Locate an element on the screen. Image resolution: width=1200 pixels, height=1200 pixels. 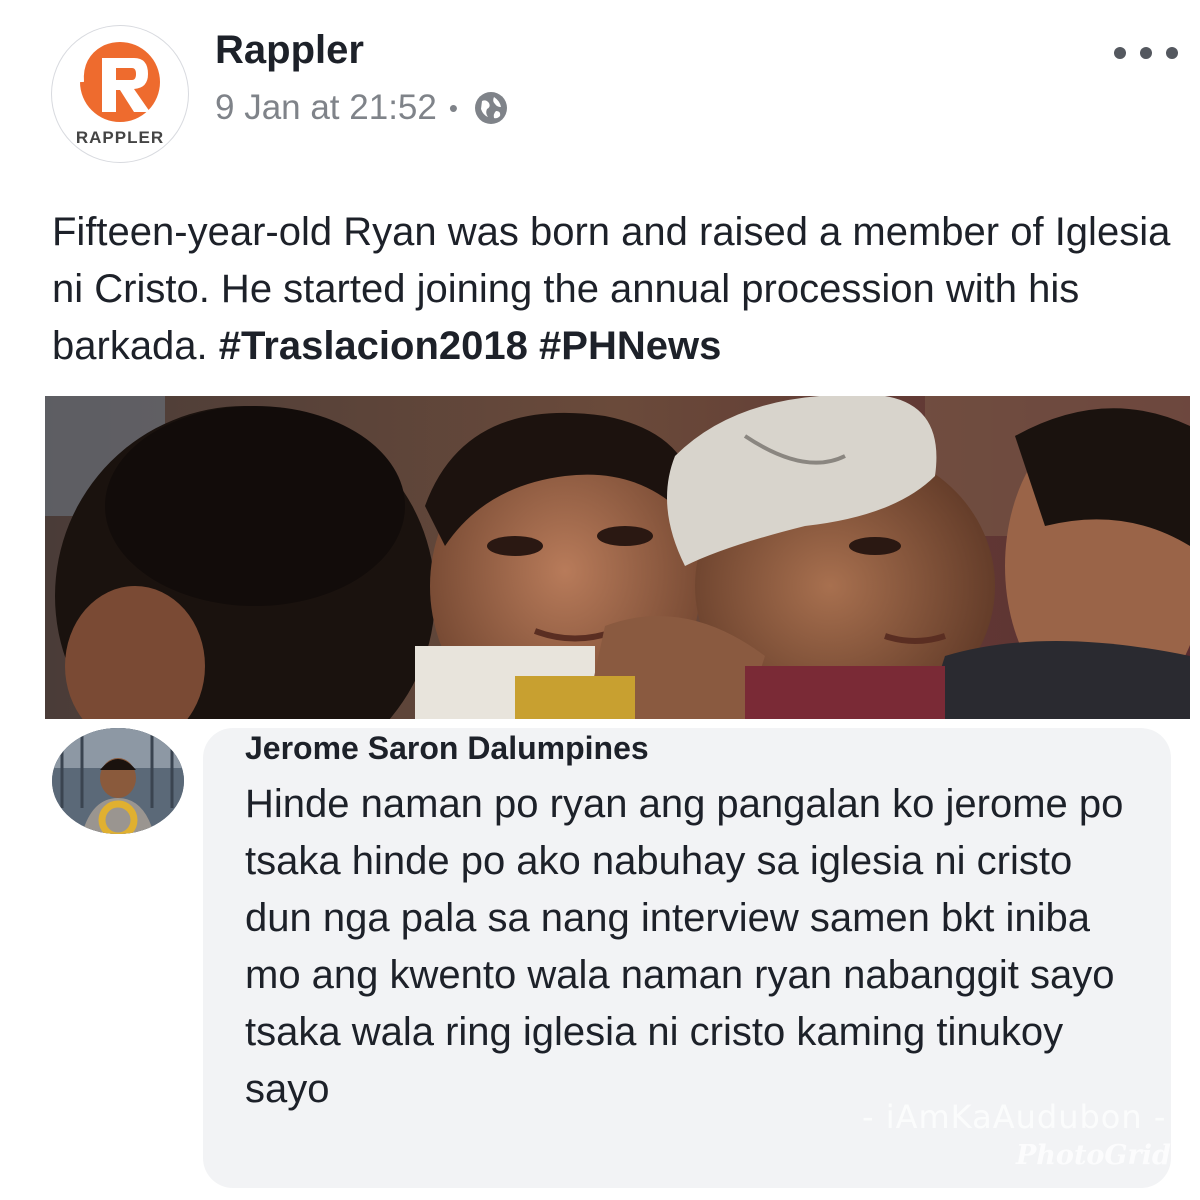
commenter-name-link: Jerome Saron Dalumpines is located at coordinates (447, 748).